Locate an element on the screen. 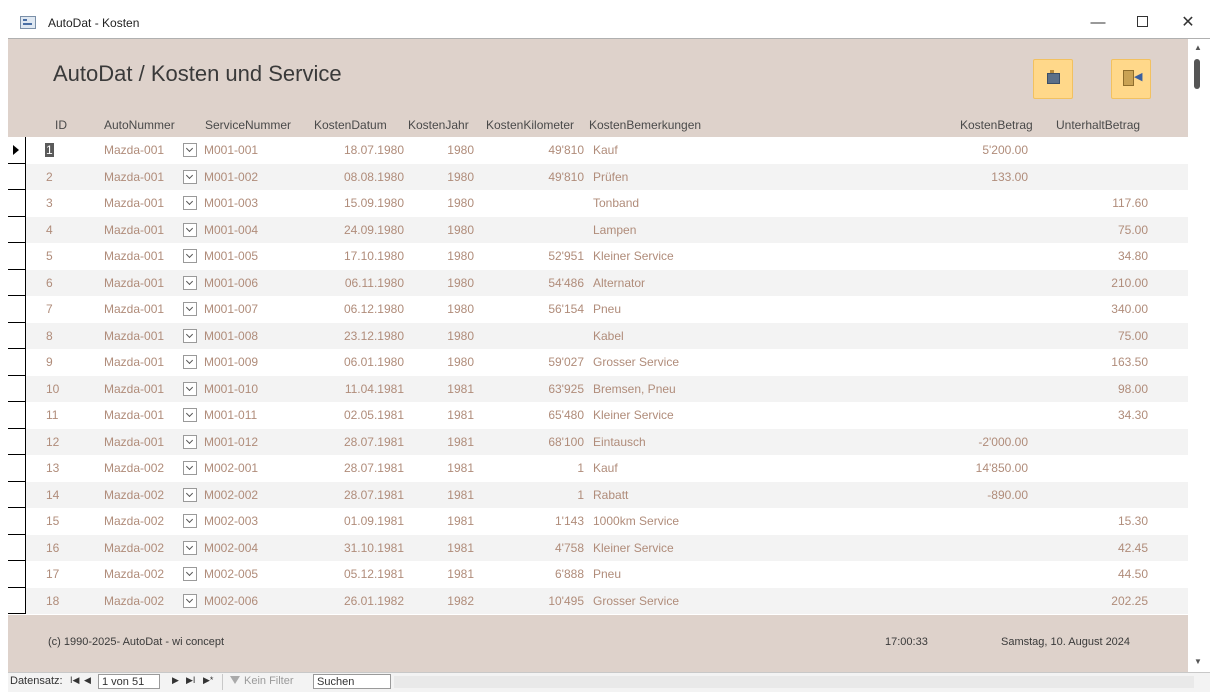 This screenshot has width=1210, height=692. cell-id: 4 is located at coordinates (49, 230).